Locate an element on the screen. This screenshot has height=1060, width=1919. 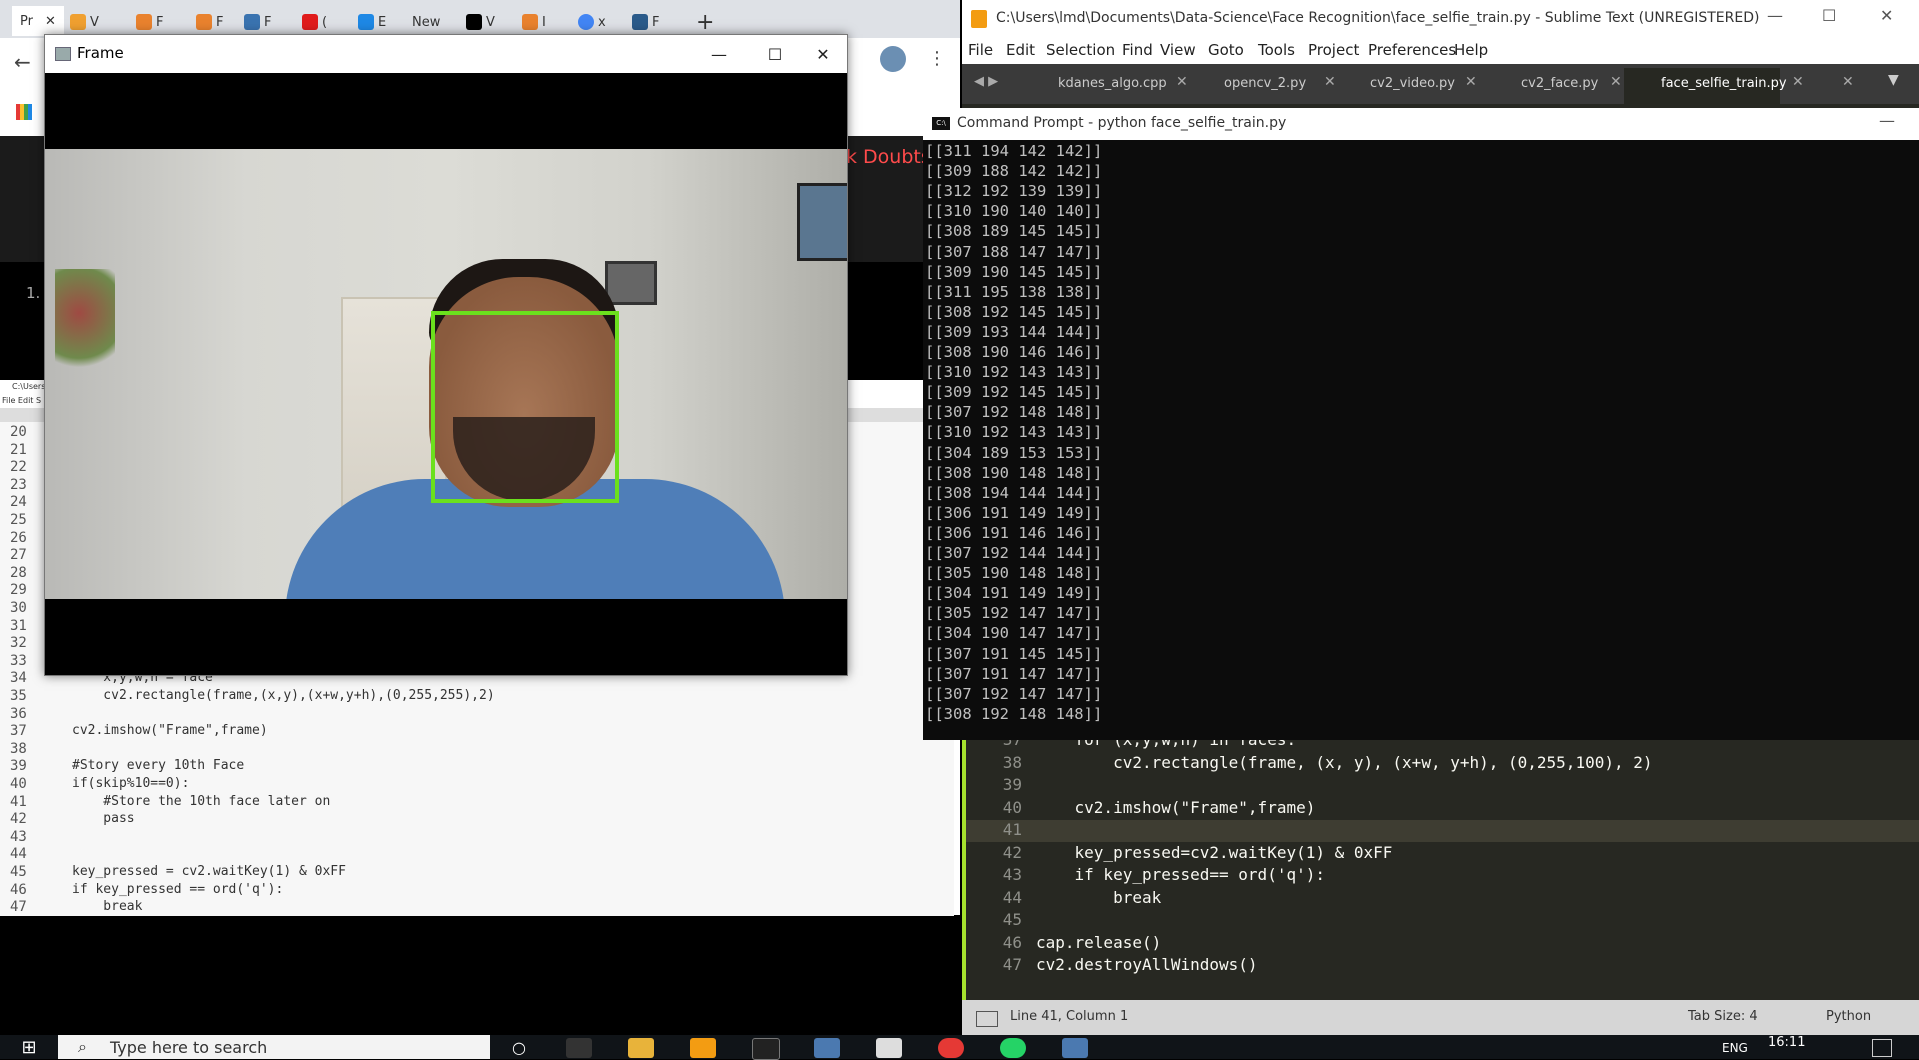
output-line: [[307 192 148 148]] is located at coordinates (1014, 412).